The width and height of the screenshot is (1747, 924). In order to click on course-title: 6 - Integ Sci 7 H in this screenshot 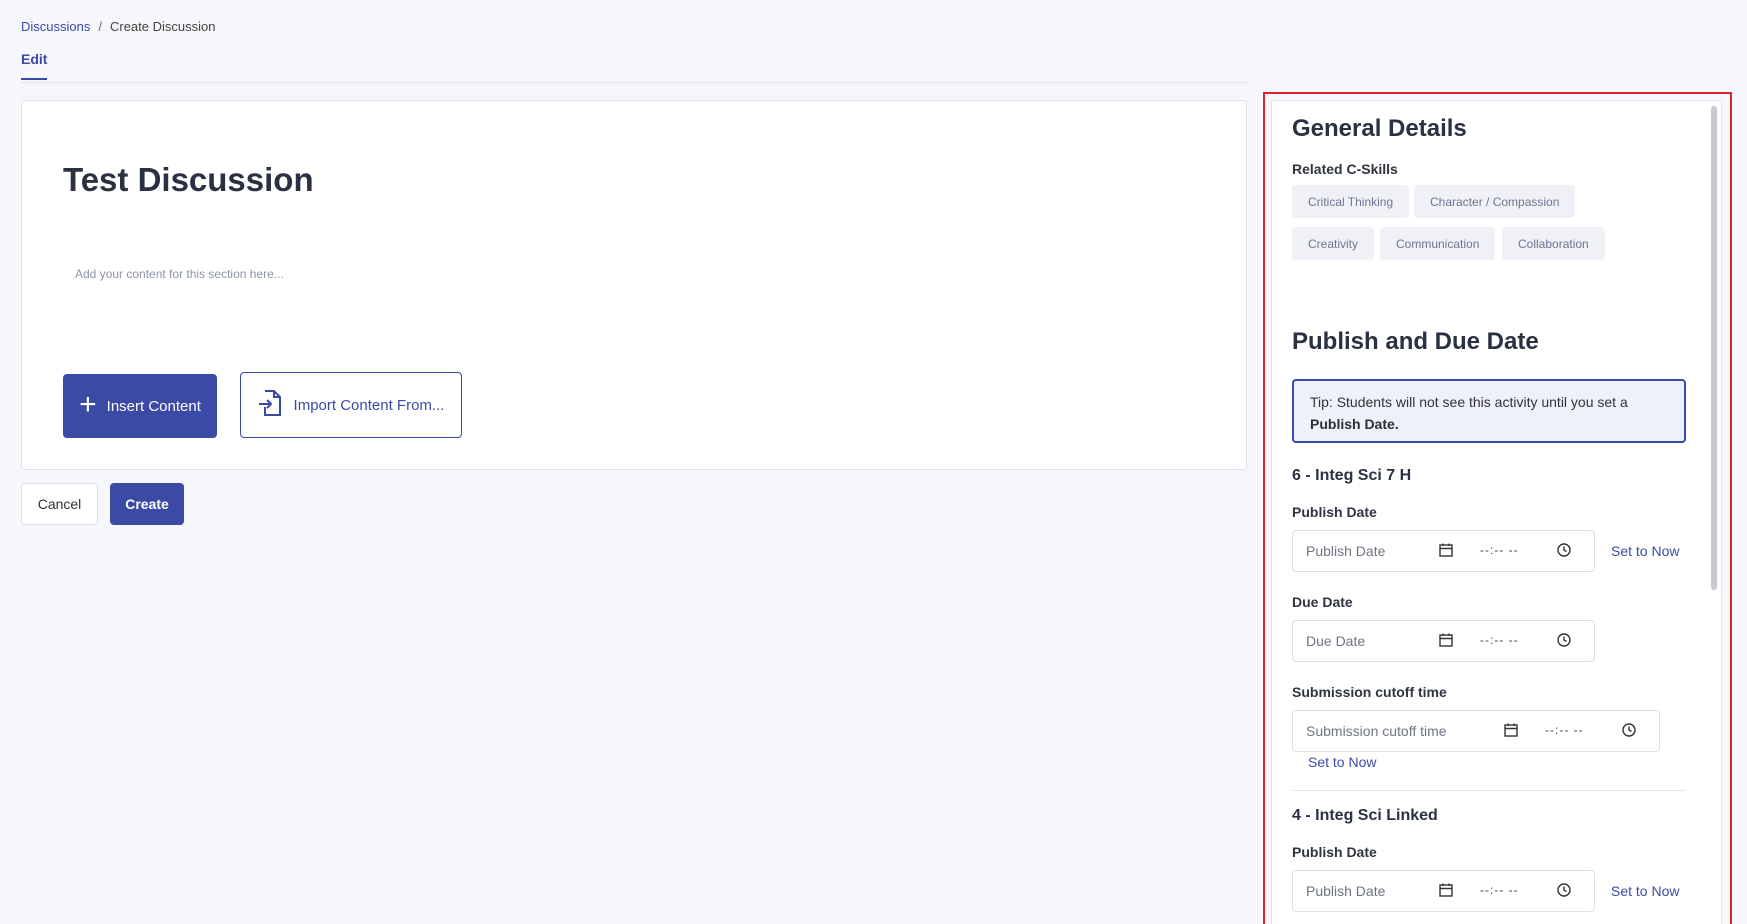, I will do `click(1352, 475)`.